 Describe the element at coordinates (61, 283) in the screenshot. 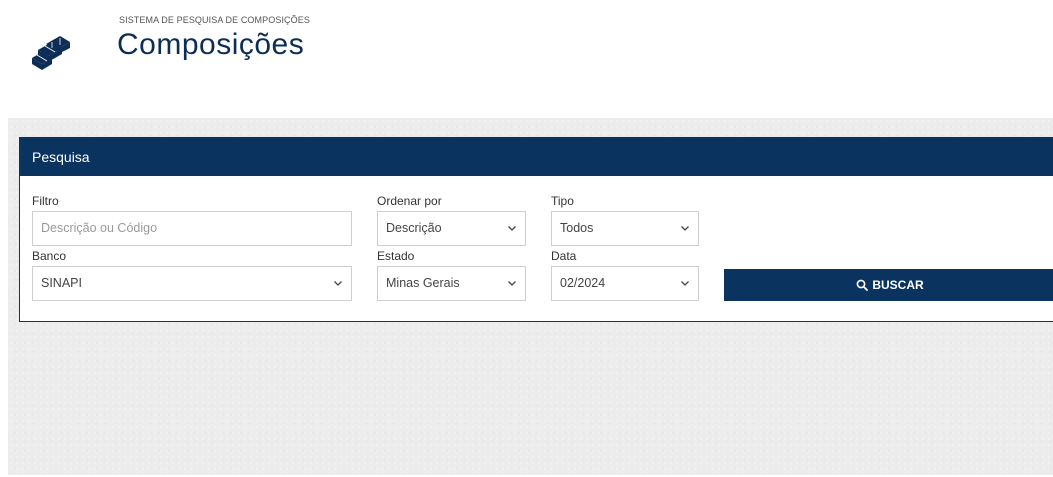

I see `banco-value: SINAPI` at that location.